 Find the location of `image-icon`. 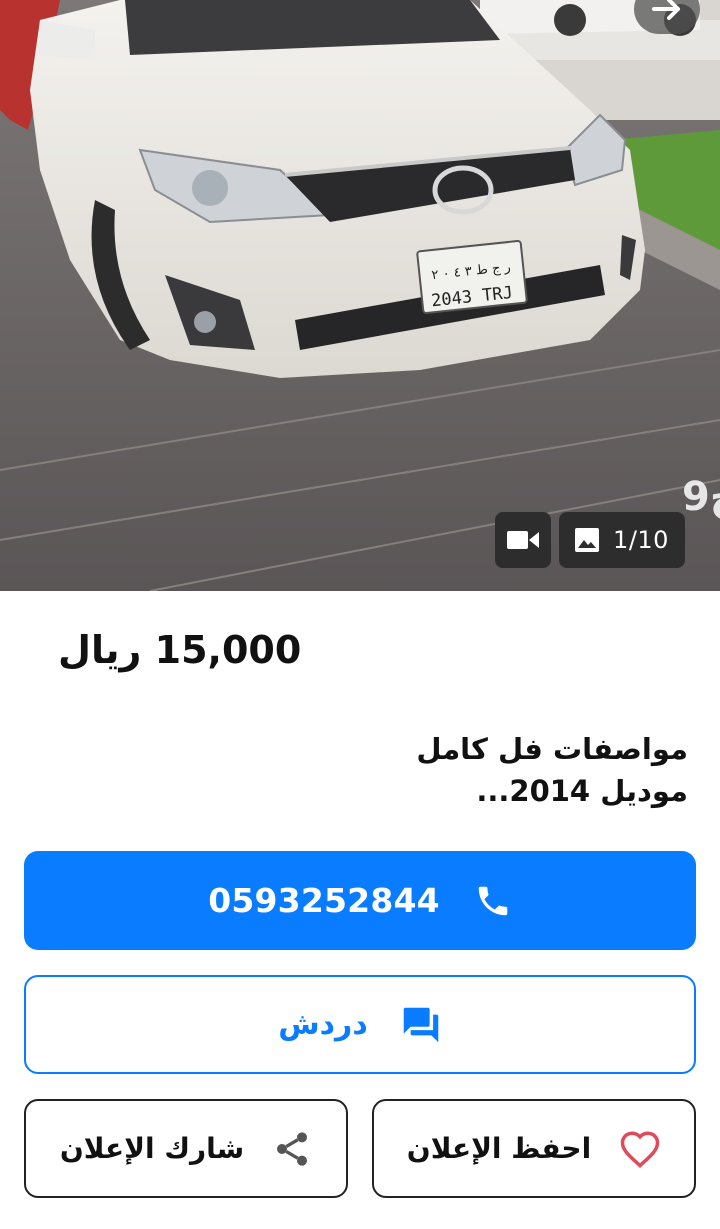

image-icon is located at coordinates (587, 540).